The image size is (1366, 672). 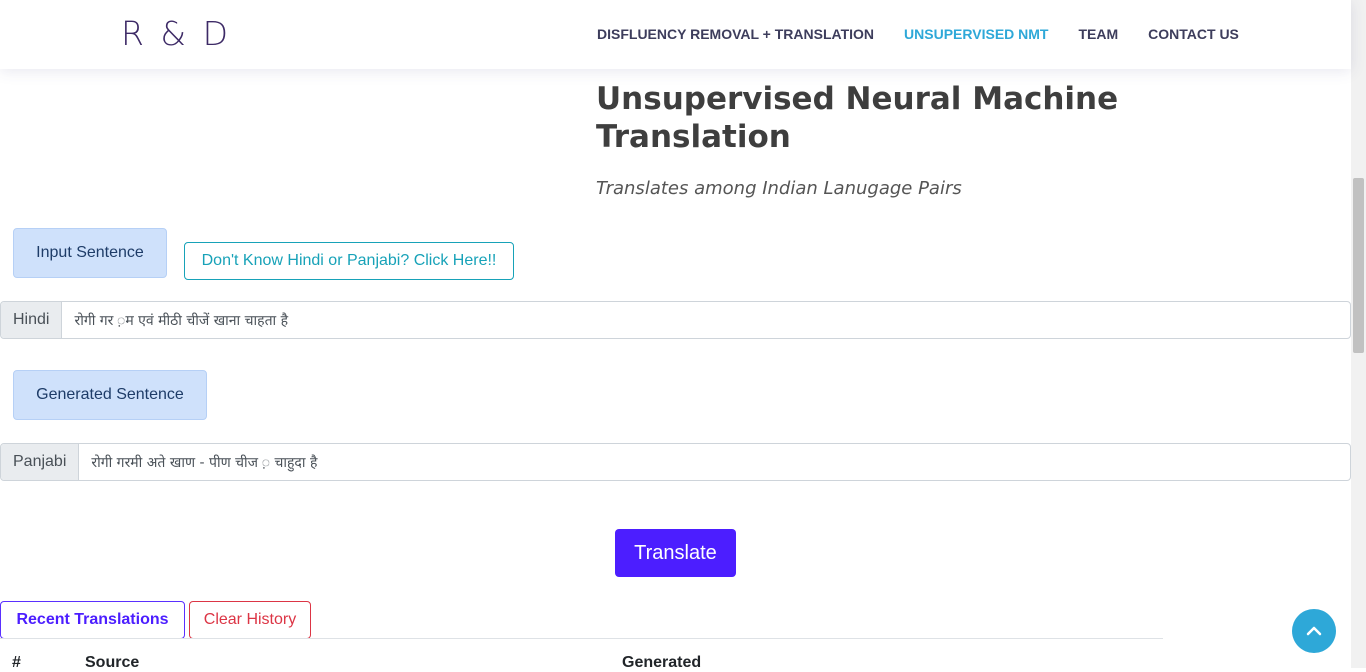 I want to click on recent-translations-tab: Recent Translations, so click(x=92, y=620).